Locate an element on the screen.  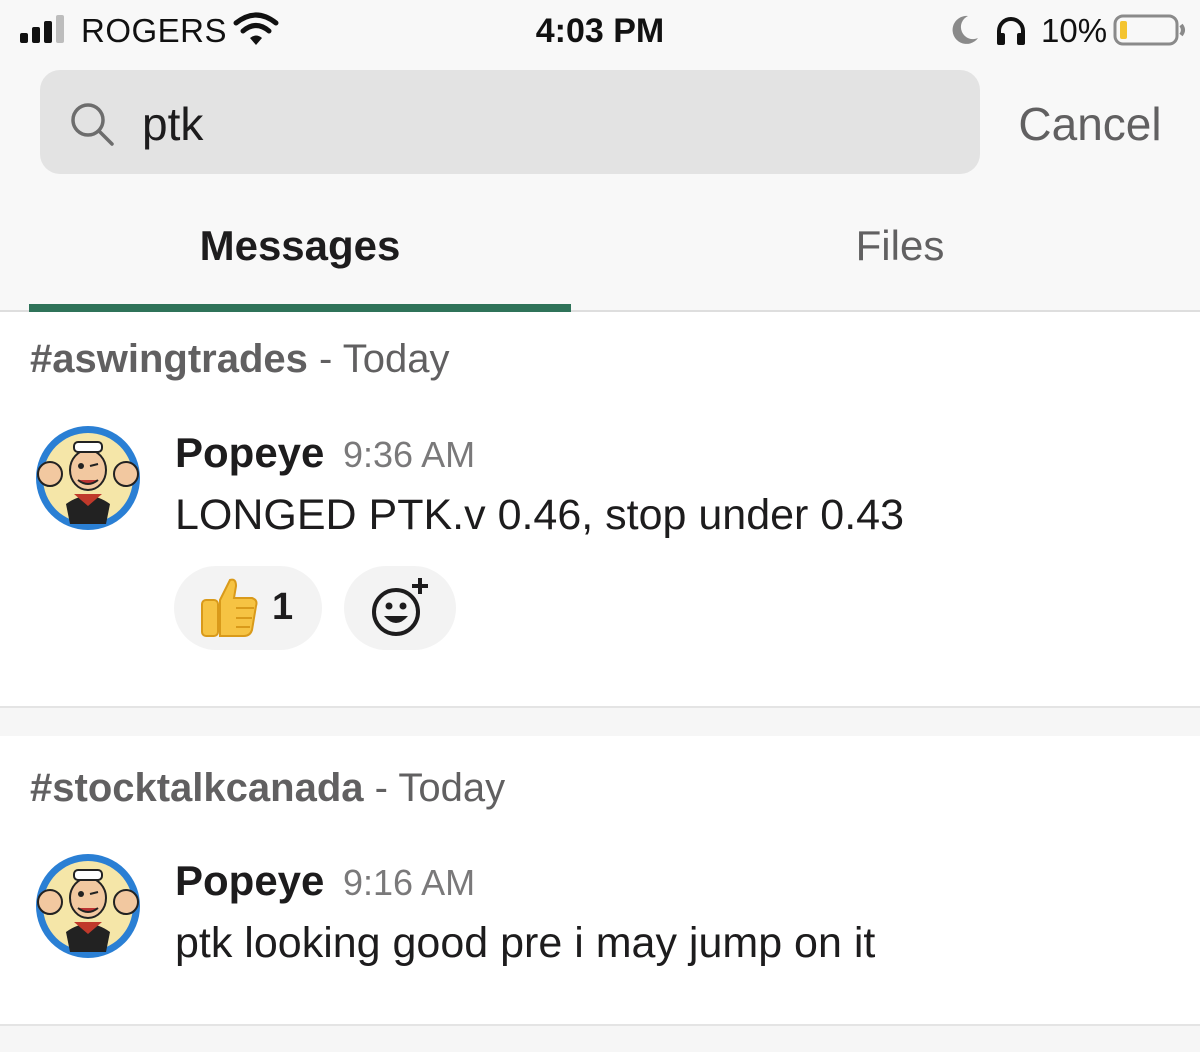
headphones-icon is located at coordinates (1011, 31).